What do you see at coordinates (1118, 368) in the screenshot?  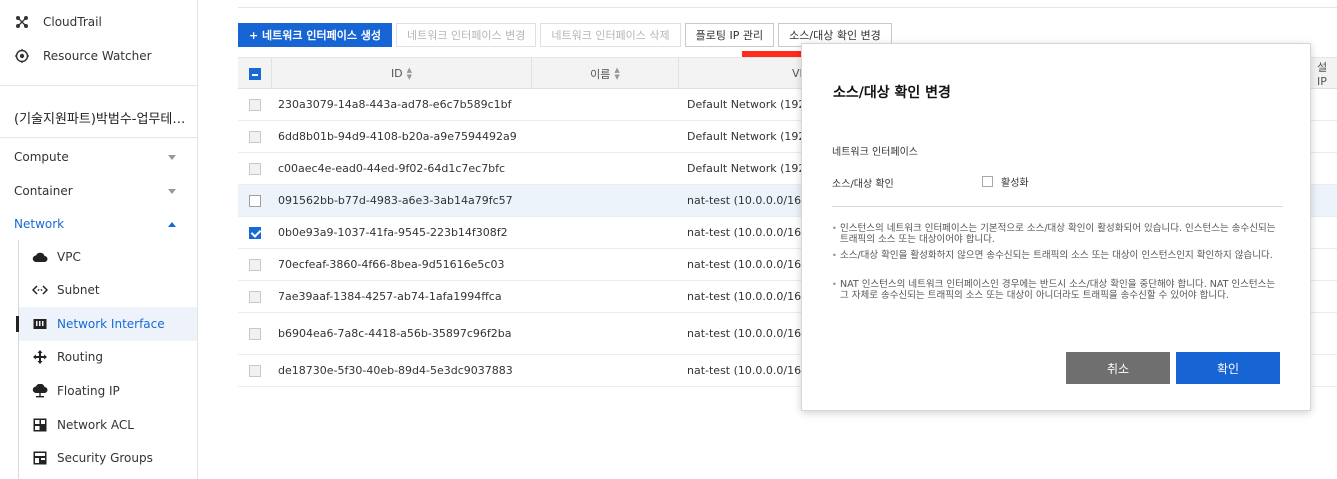 I see `cancel-button: 취소` at bounding box center [1118, 368].